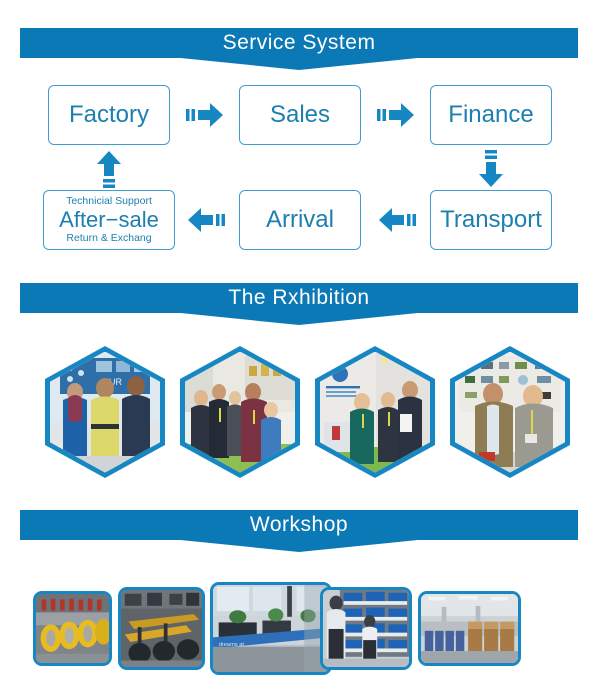 The height and width of the screenshot is (690, 600). I want to click on flow-box-finance-label: Finance, so click(491, 114).